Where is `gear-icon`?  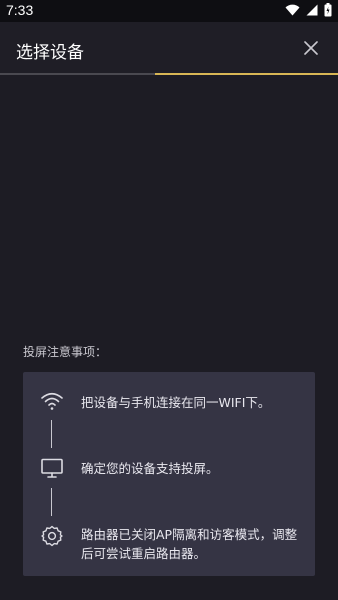
gear-icon is located at coordinates (52, 536).